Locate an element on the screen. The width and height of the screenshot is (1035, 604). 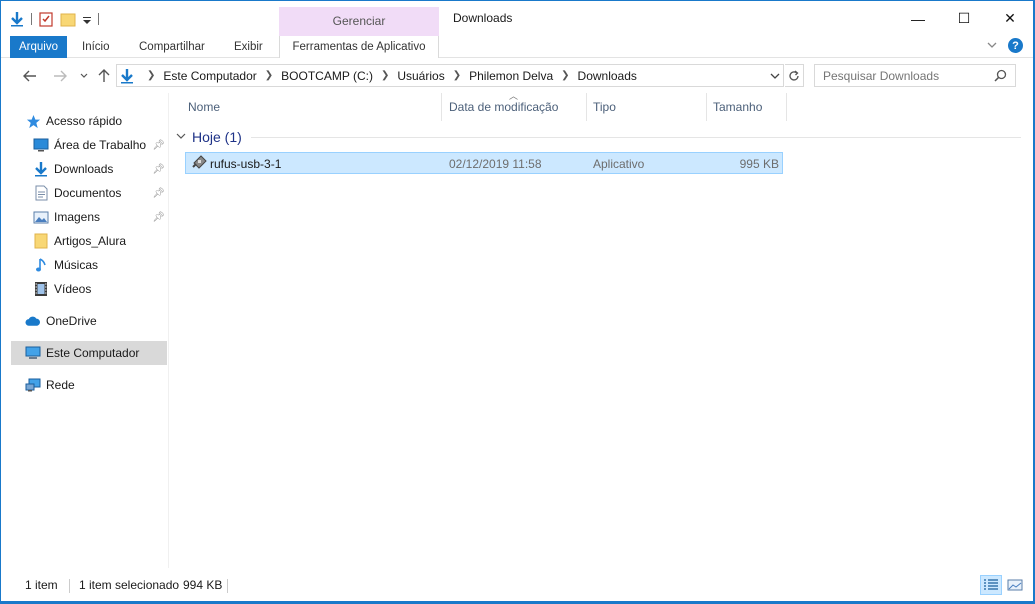
minimize-button: — is located at coordinates (918, 18).